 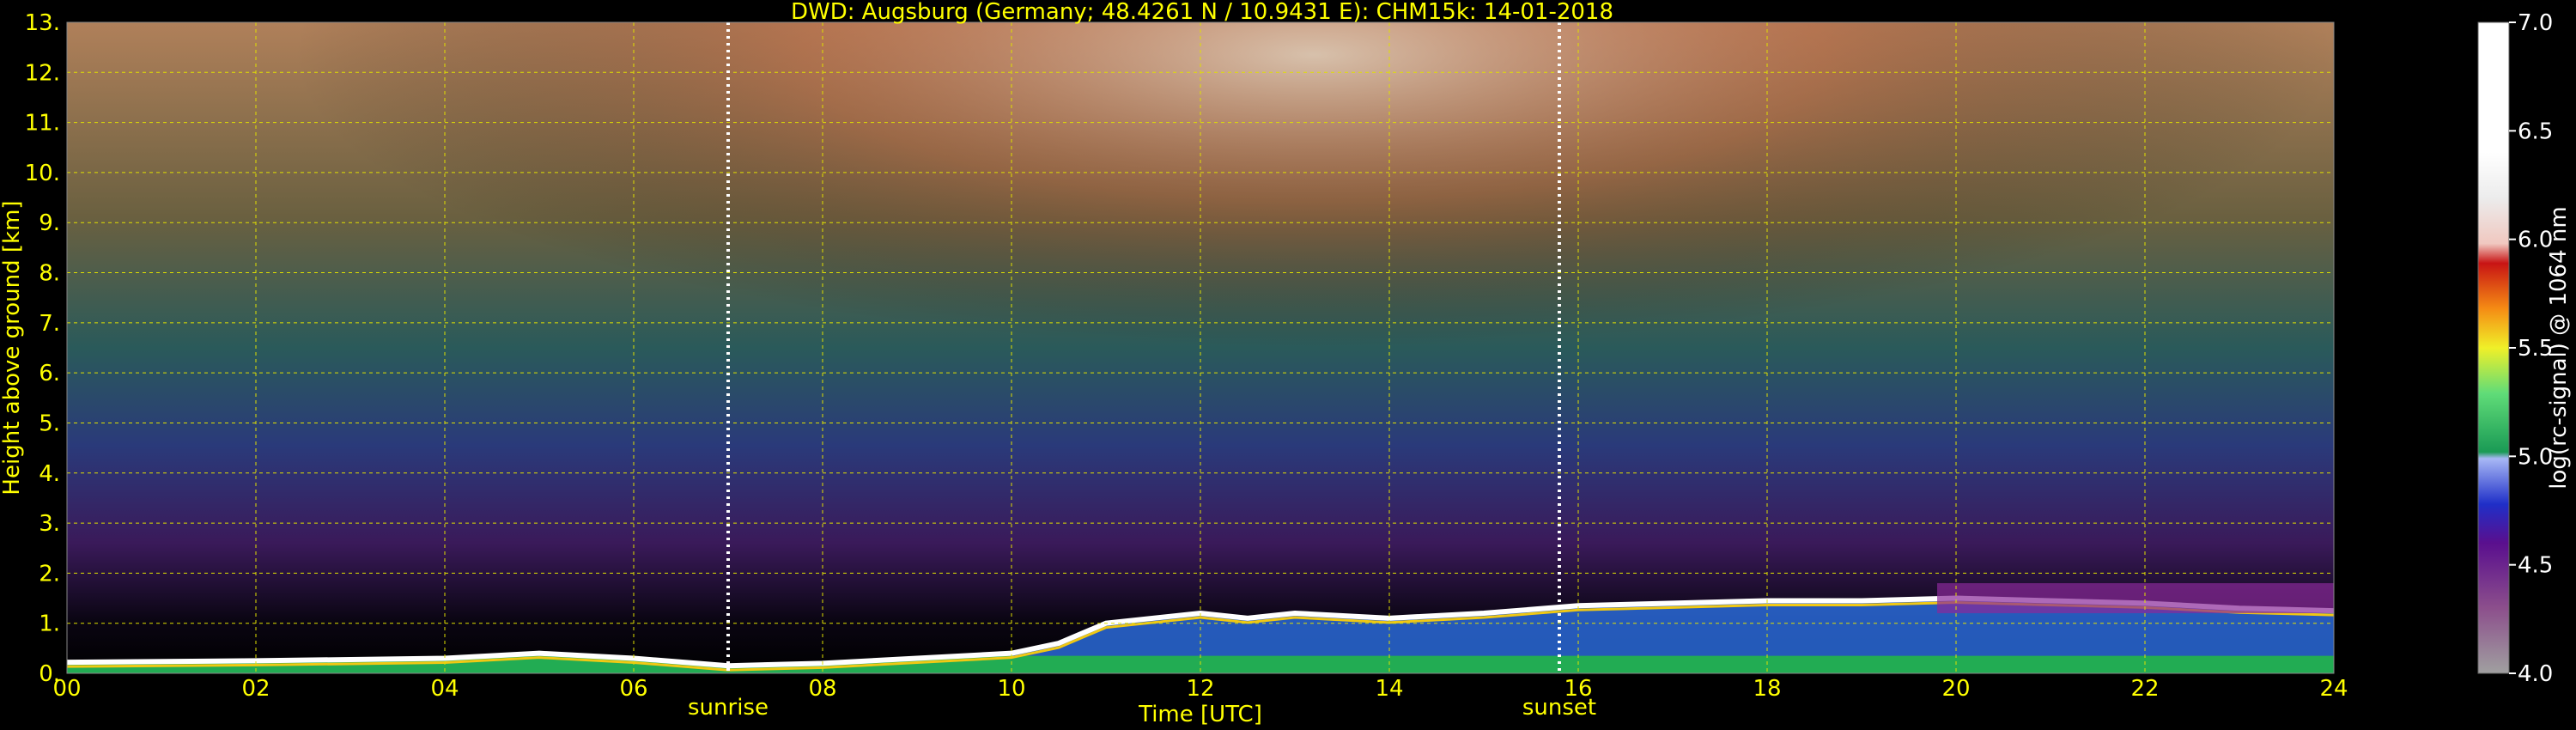 I want to click on x-tick-label: 10, so click(x=1011, y=689).